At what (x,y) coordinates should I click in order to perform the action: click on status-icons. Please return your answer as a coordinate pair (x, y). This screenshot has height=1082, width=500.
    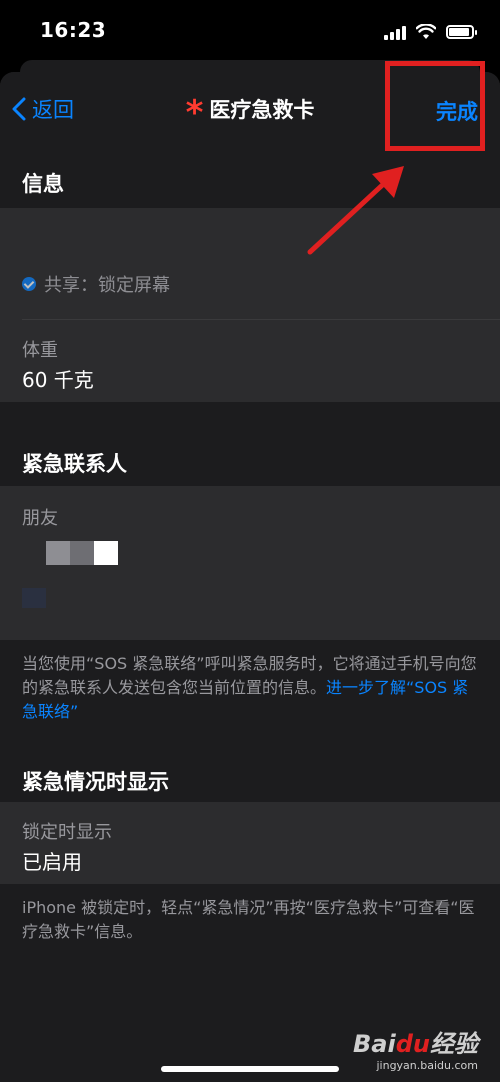
    Looking at the image, I should click on (430, 32).